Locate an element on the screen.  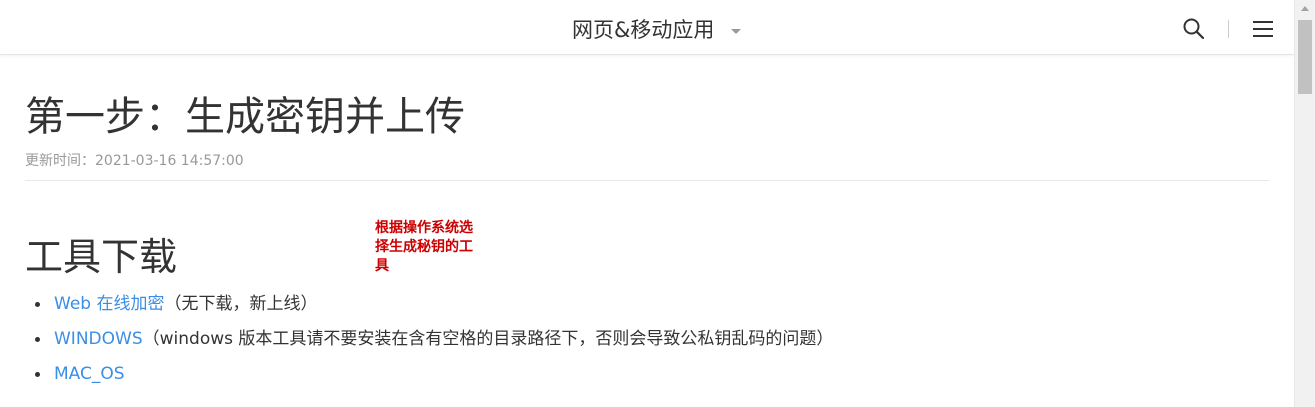
top-nav-bar: 网页&移动应用 is located at coordinates (647, 27).